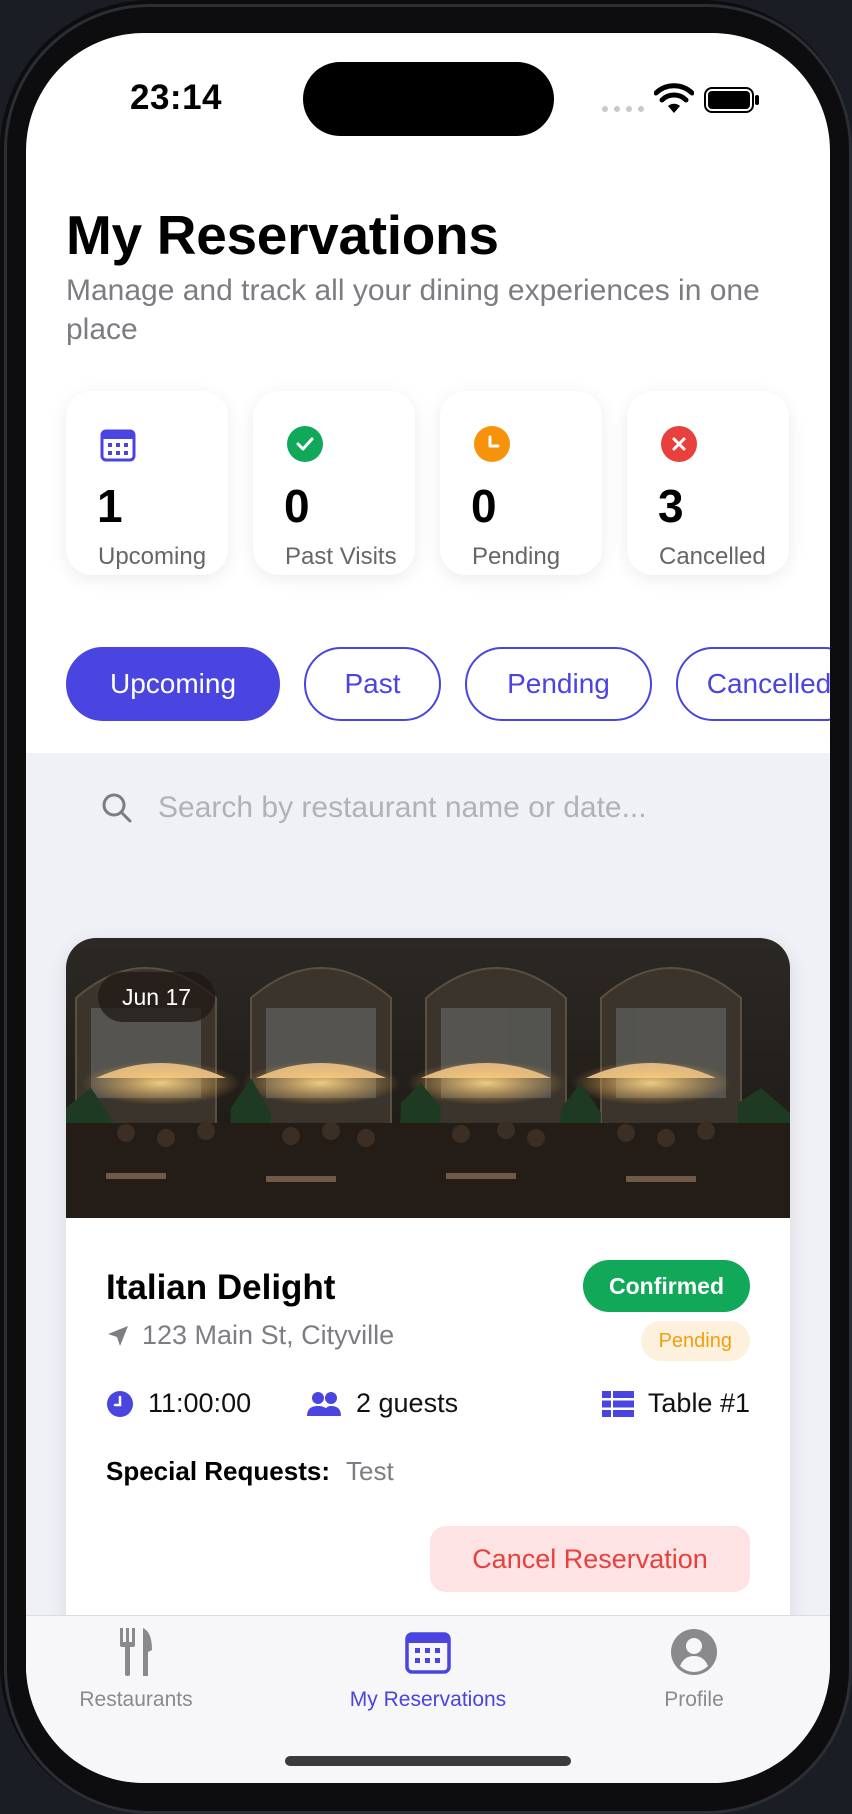  I want to click on tab-label: My Reservations, so click(428, 1699).